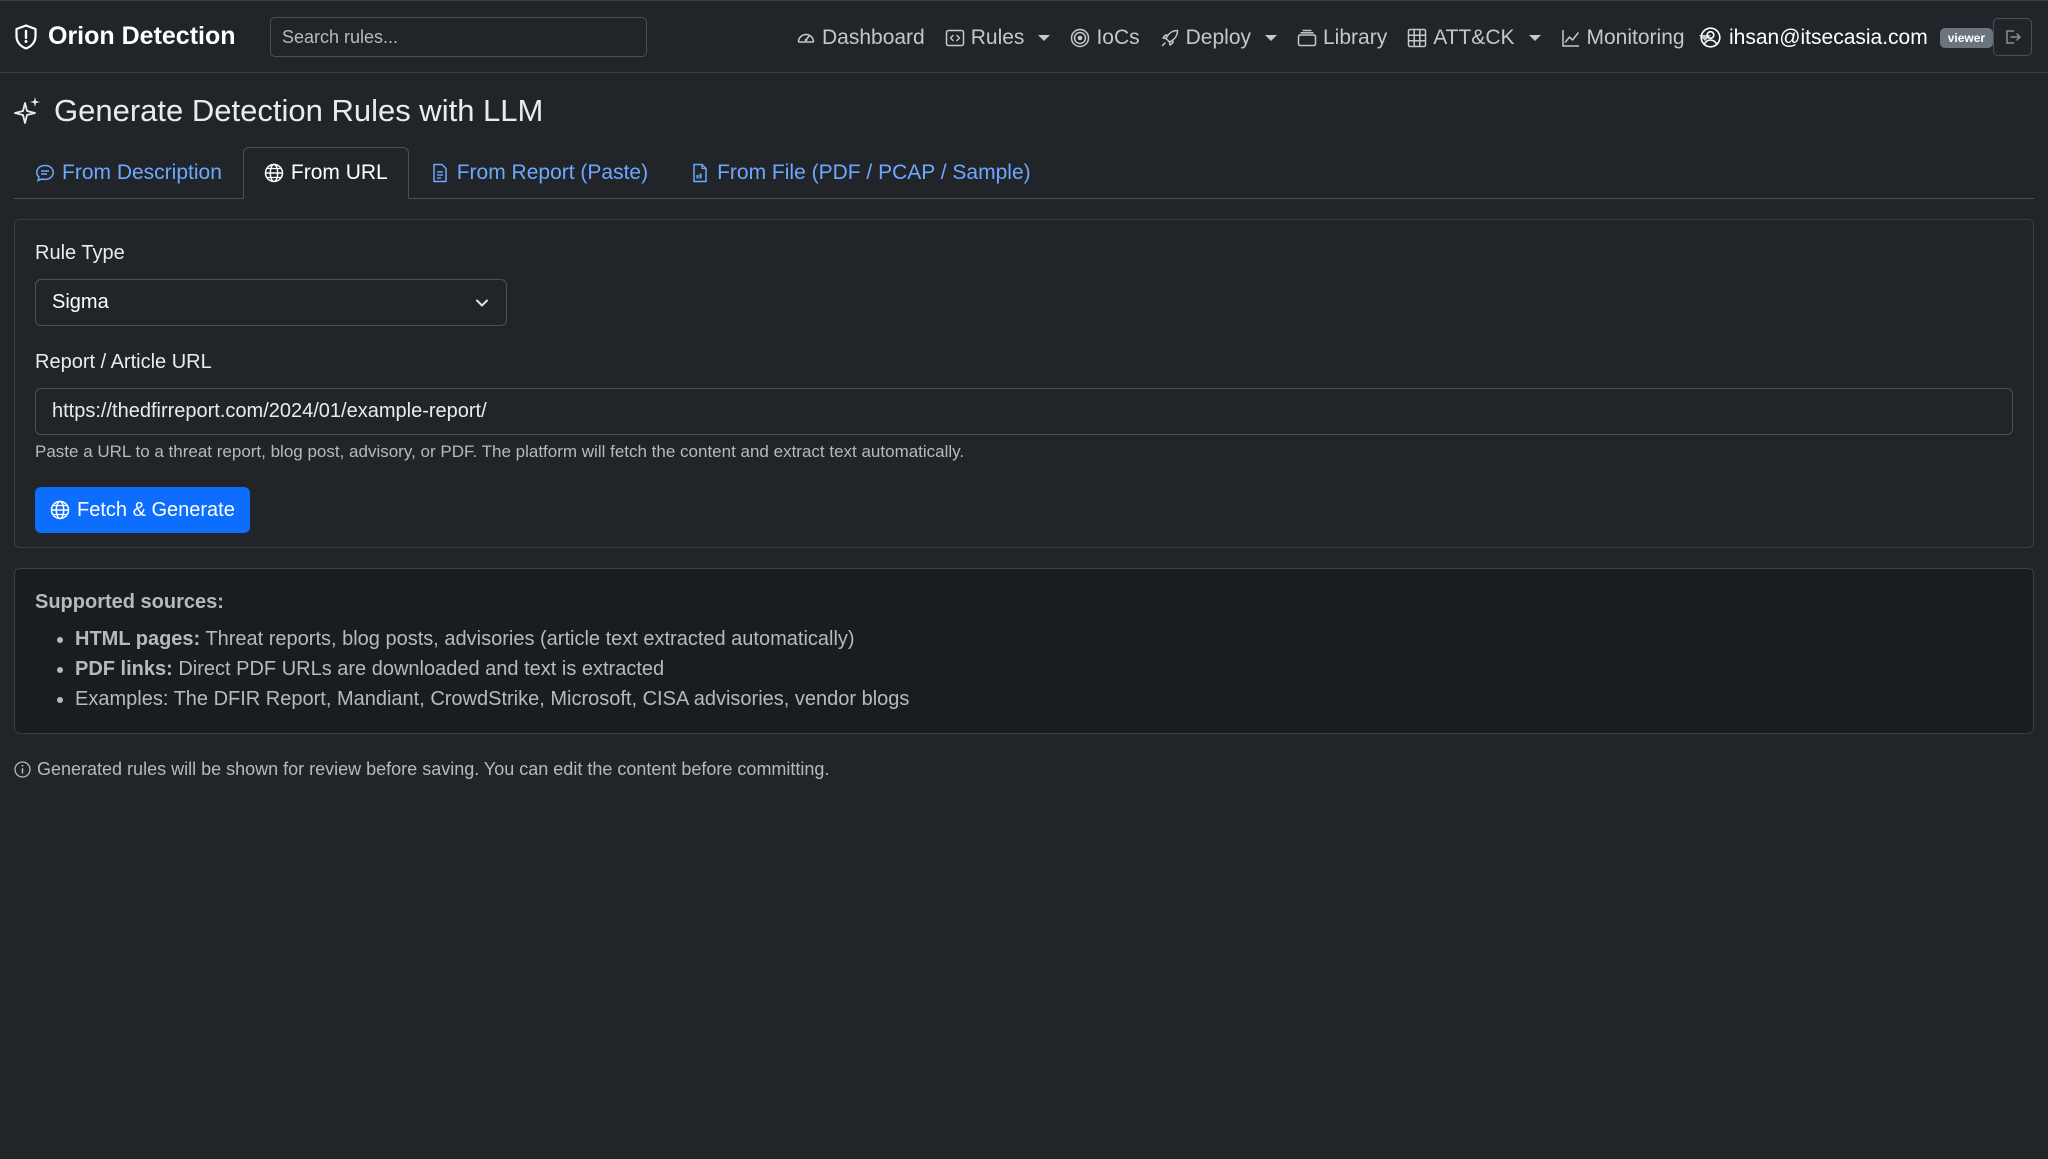  Describe the element at coordinates (955, 38) in the screenshot. I see `code-icon` at that location.